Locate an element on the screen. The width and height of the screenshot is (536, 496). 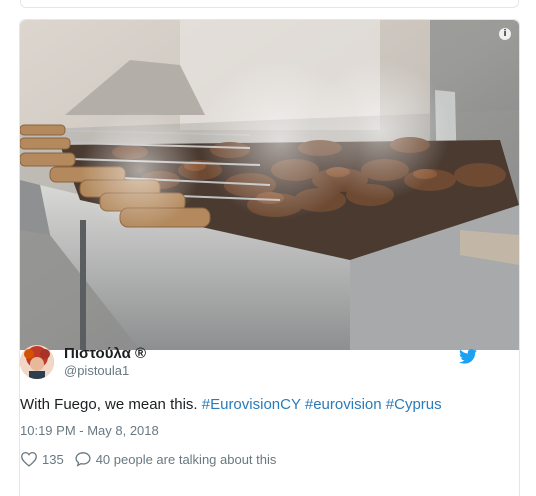
author-handle: @pistoula1 is located at coordinates (105, 371).